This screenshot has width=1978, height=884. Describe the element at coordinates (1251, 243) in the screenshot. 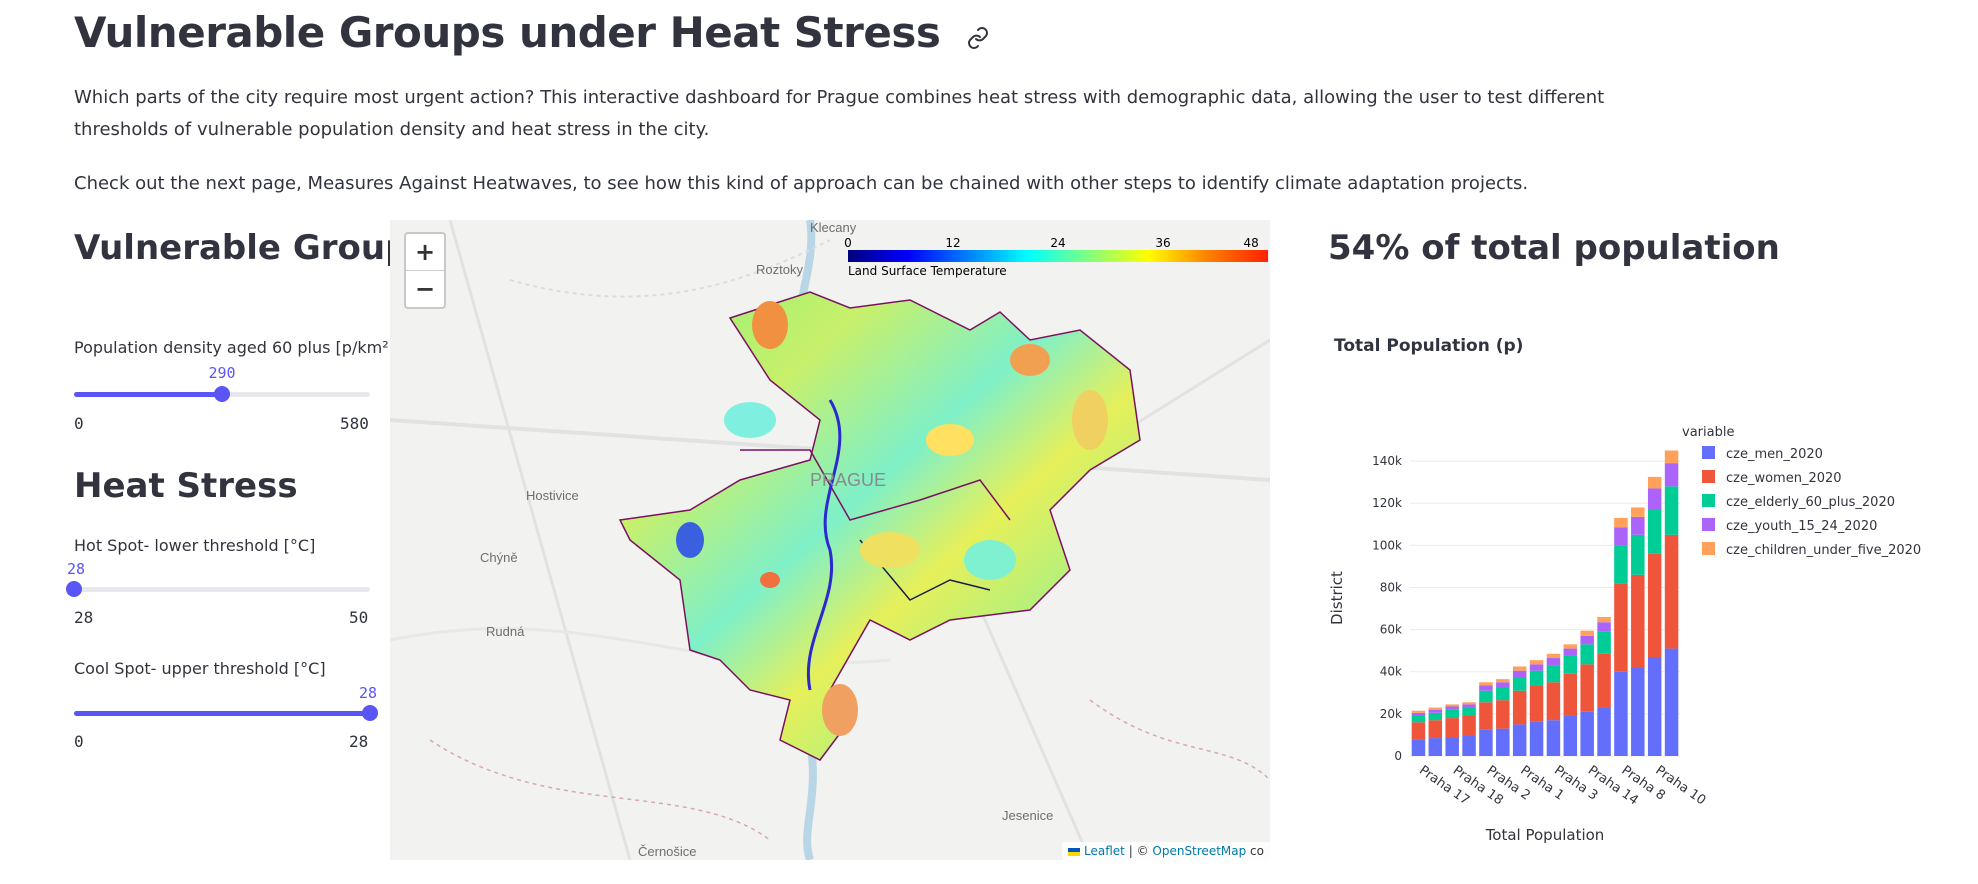

I see `legend-tick: 48` at that location.